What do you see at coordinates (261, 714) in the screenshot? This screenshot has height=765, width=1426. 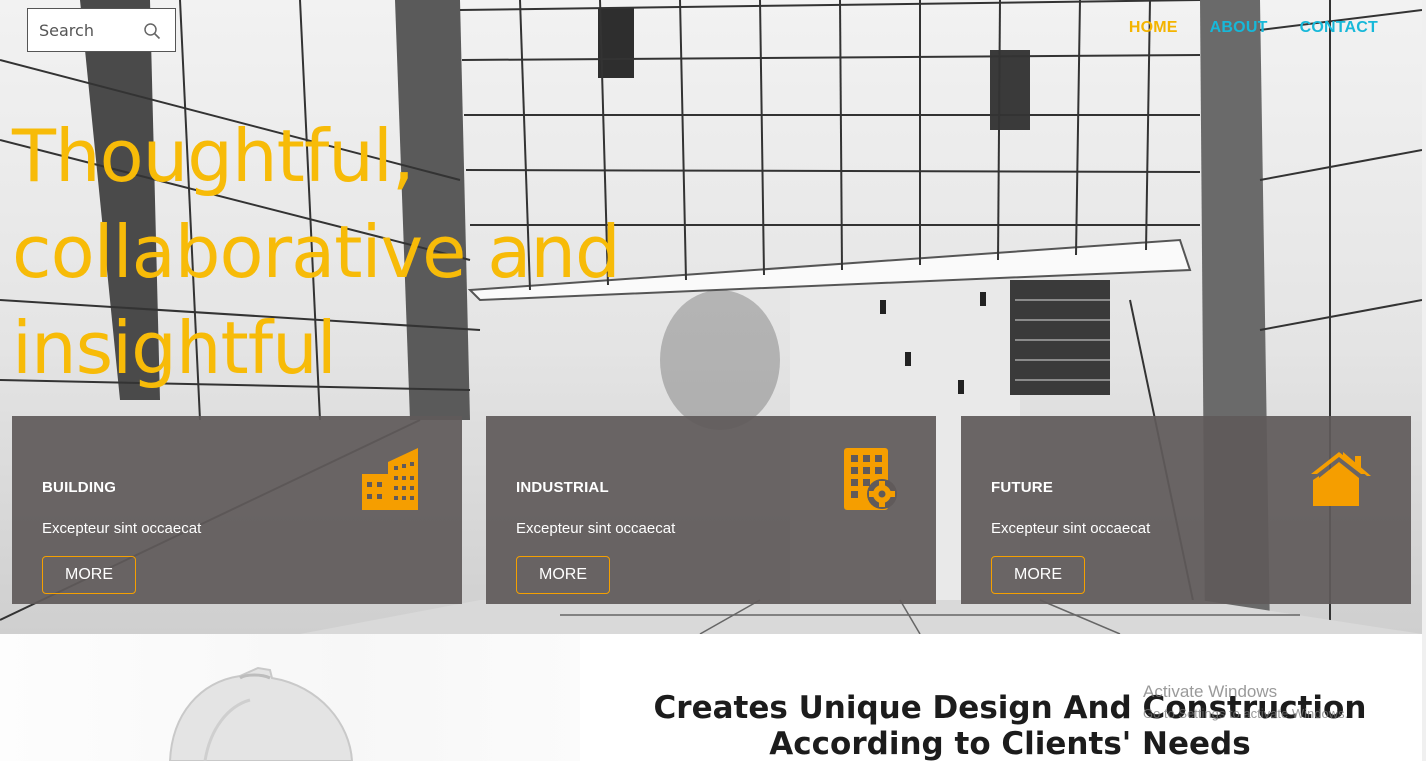 I see `hard-hat-image` at bounding box center [261, 714].